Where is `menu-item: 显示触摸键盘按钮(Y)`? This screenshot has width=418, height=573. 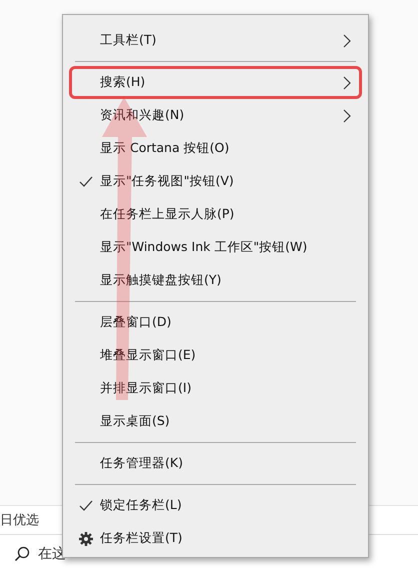
menu-item: 显示触摸键盘按钮(Y) is located at coordinates (215, 280).